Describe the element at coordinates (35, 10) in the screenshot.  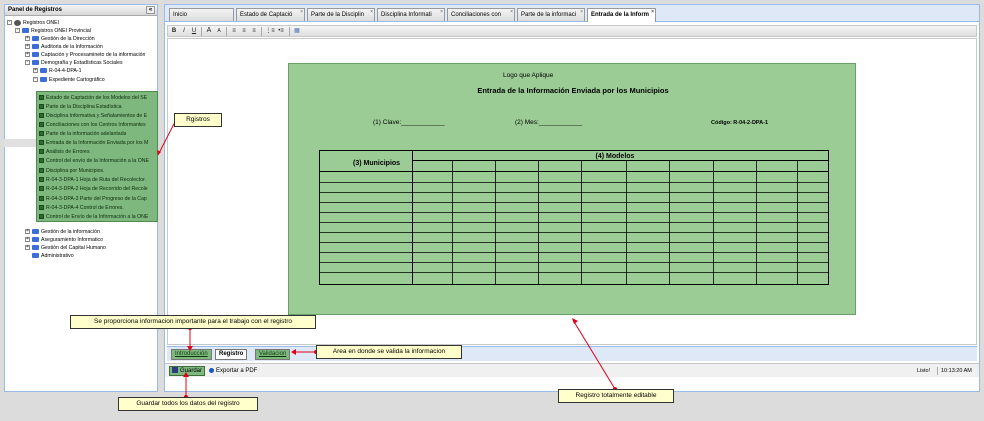
I see `panel-title: Panel de Registros` at that location.